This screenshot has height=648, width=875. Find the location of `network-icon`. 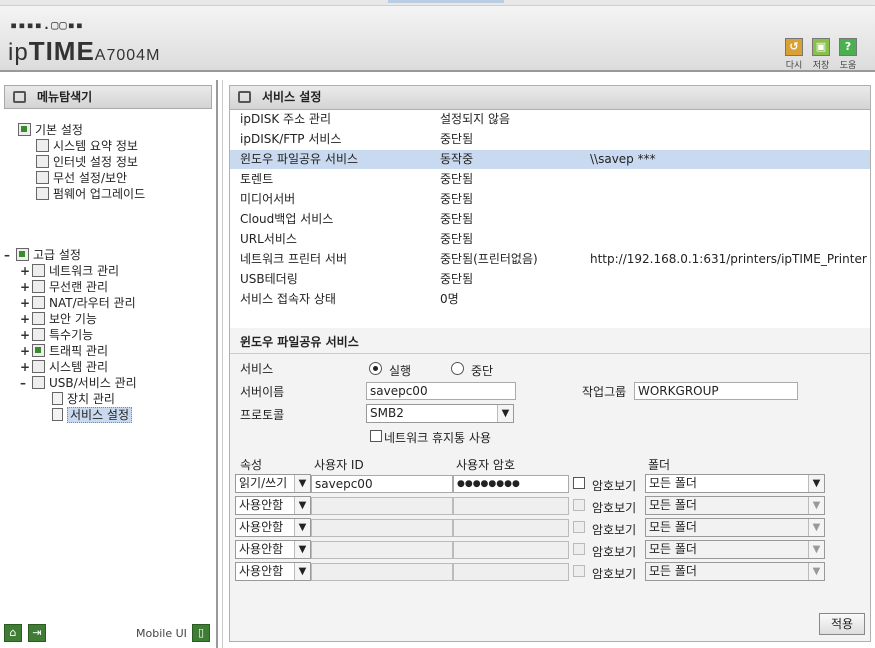

network-icon is located at coordinates (38, 270).